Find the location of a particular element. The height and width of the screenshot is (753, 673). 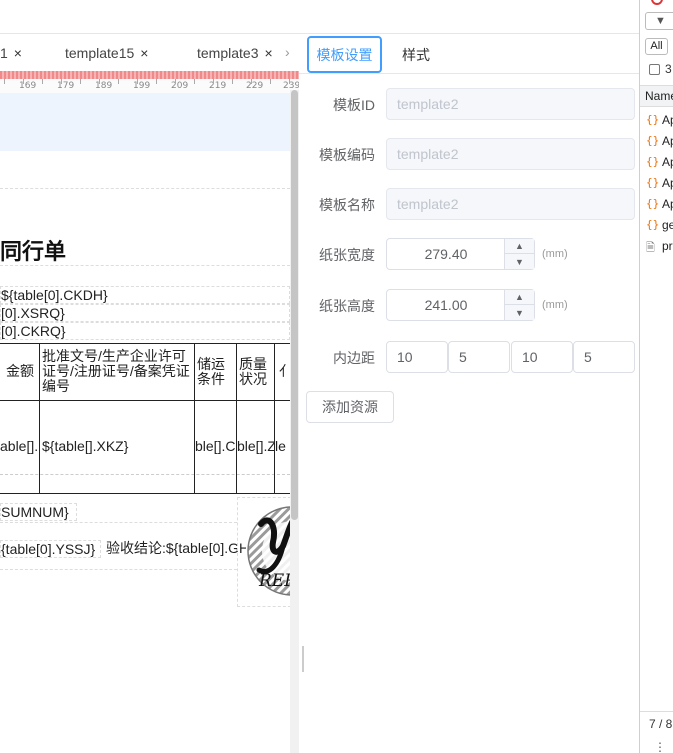

table-column: 金额 able[]. is located at coordinates (19, 418).